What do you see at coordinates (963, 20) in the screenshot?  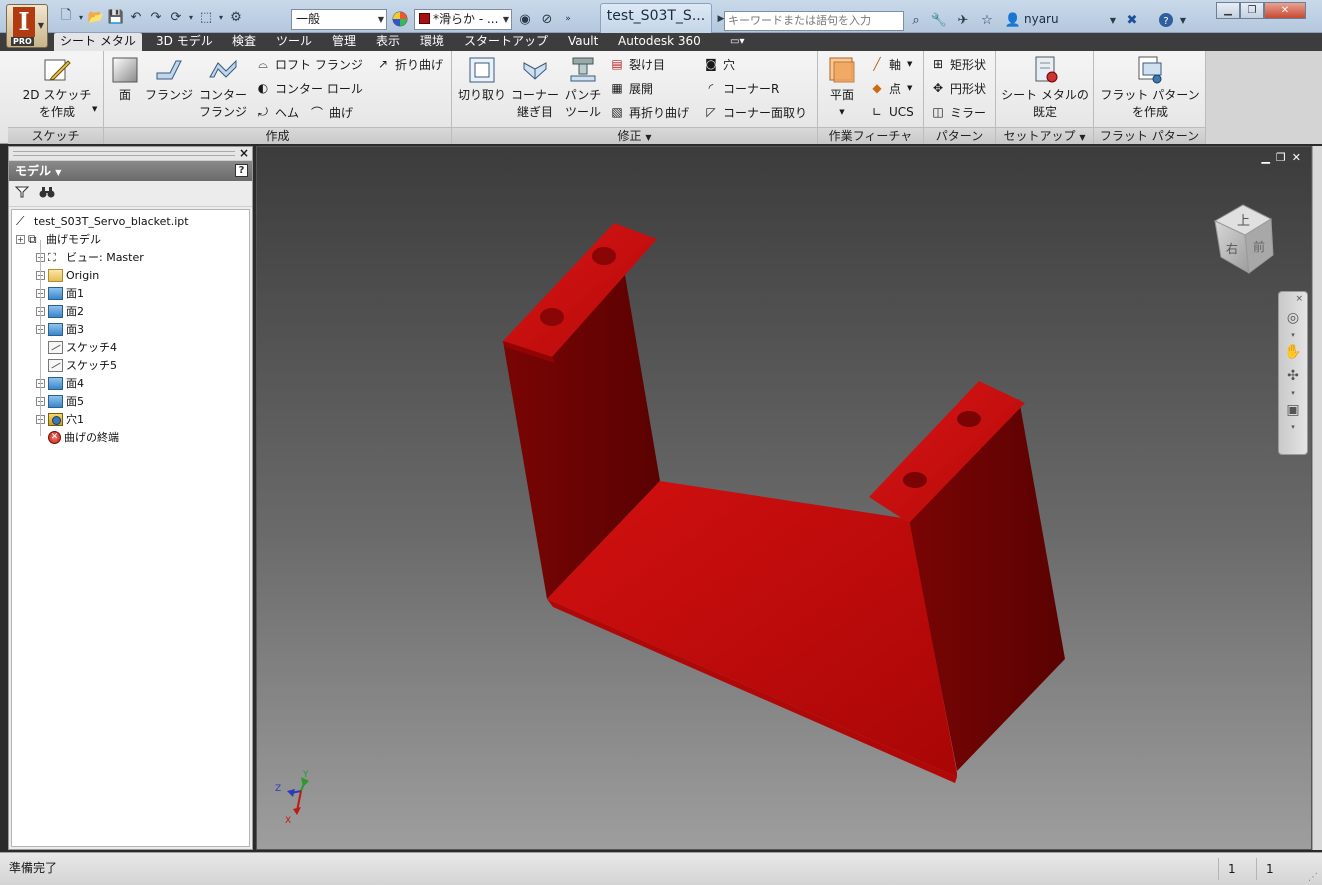 I see `satellite-icon: ✈` at bounding box center [963, 20].